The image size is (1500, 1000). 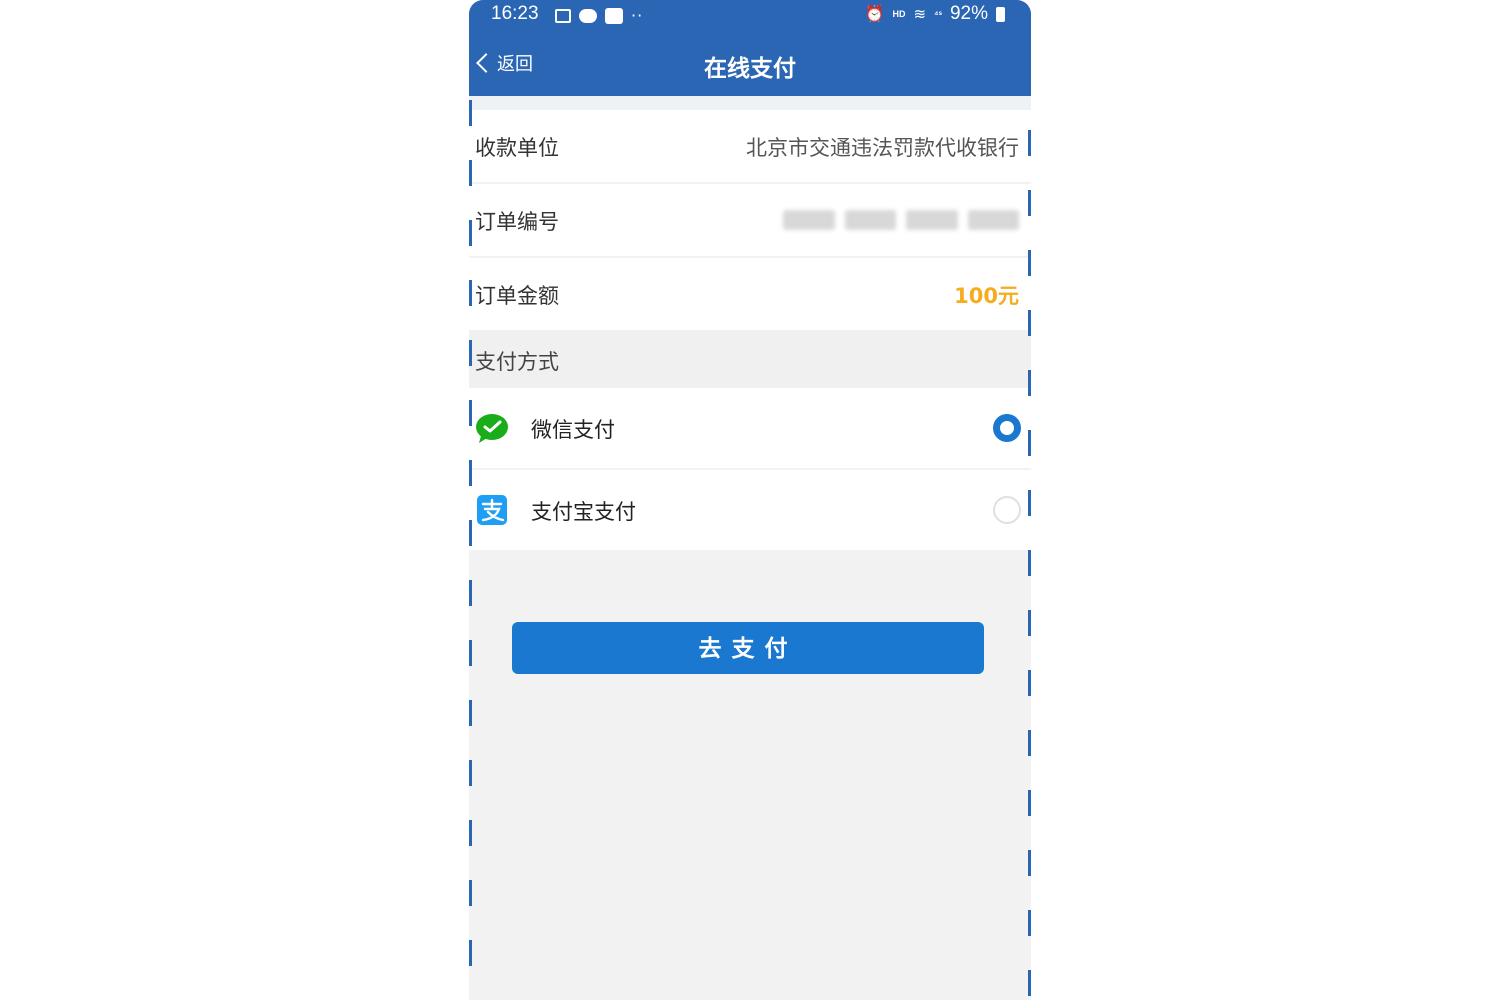 I want to click on notification-icons: ··, so click(x=599, y=15).